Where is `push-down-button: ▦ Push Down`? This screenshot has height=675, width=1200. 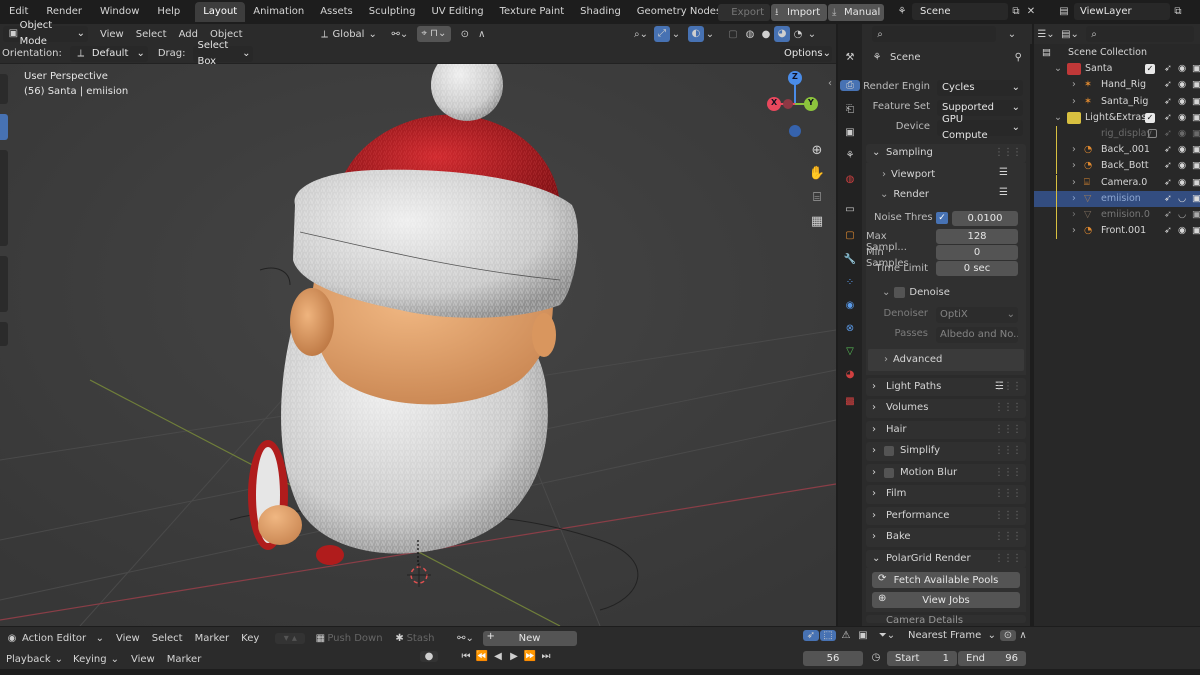
push-down-button: ▦ Push Down is located at coordinates (348, 638).